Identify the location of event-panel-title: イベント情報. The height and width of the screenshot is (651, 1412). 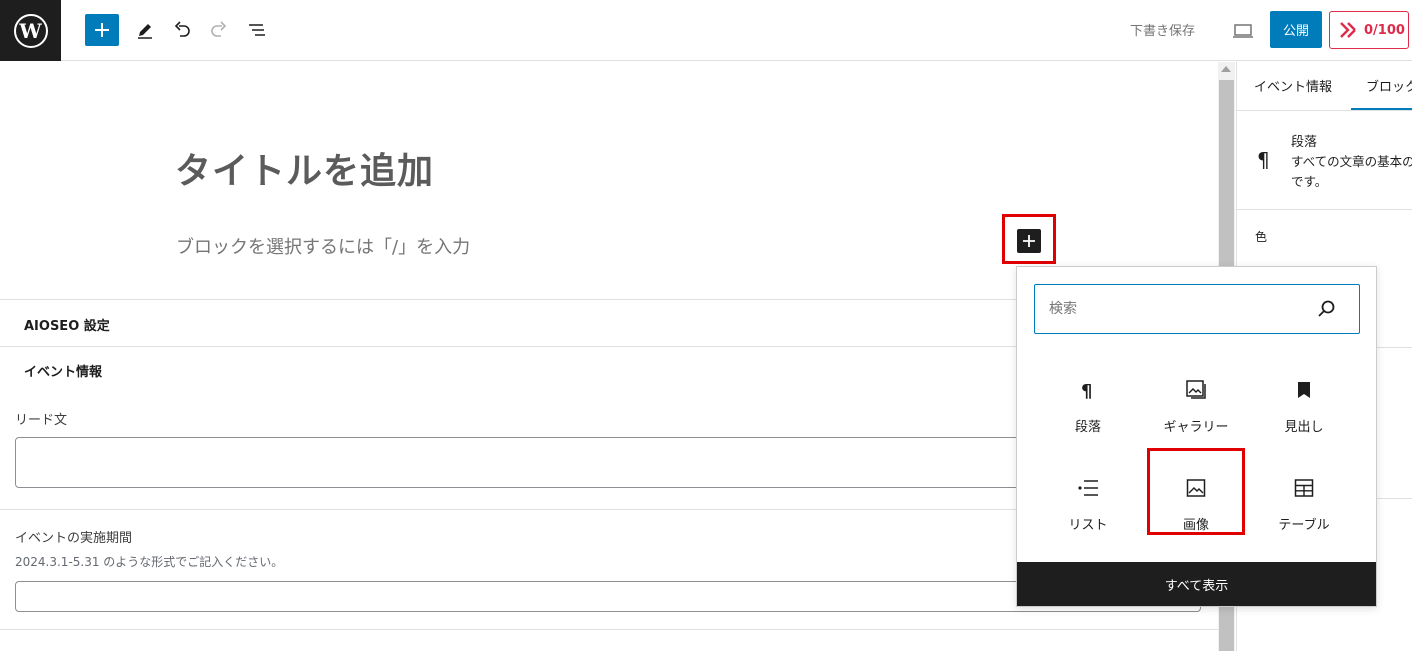
(63, 370).